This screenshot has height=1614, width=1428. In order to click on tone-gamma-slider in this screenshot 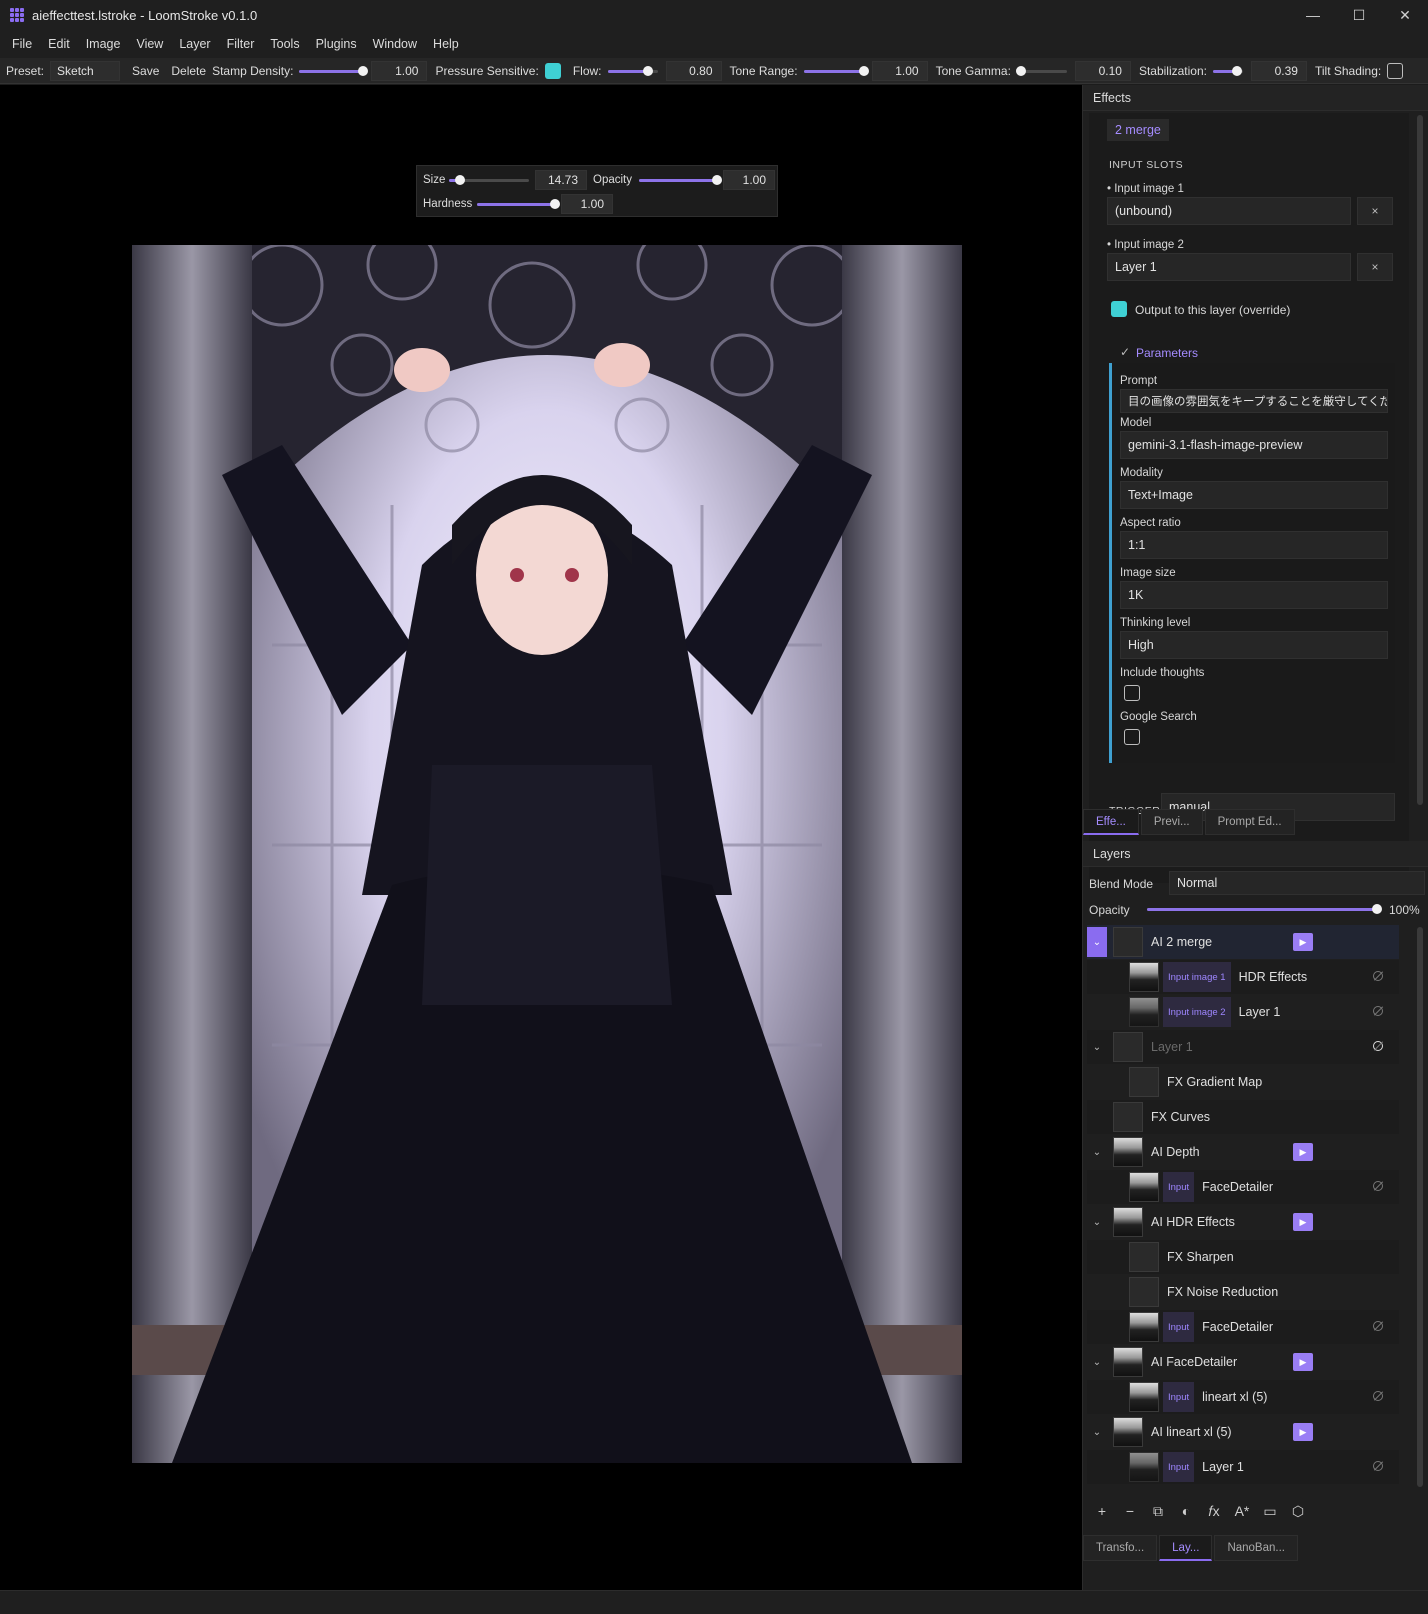, I will do `click(1041, 71)`.